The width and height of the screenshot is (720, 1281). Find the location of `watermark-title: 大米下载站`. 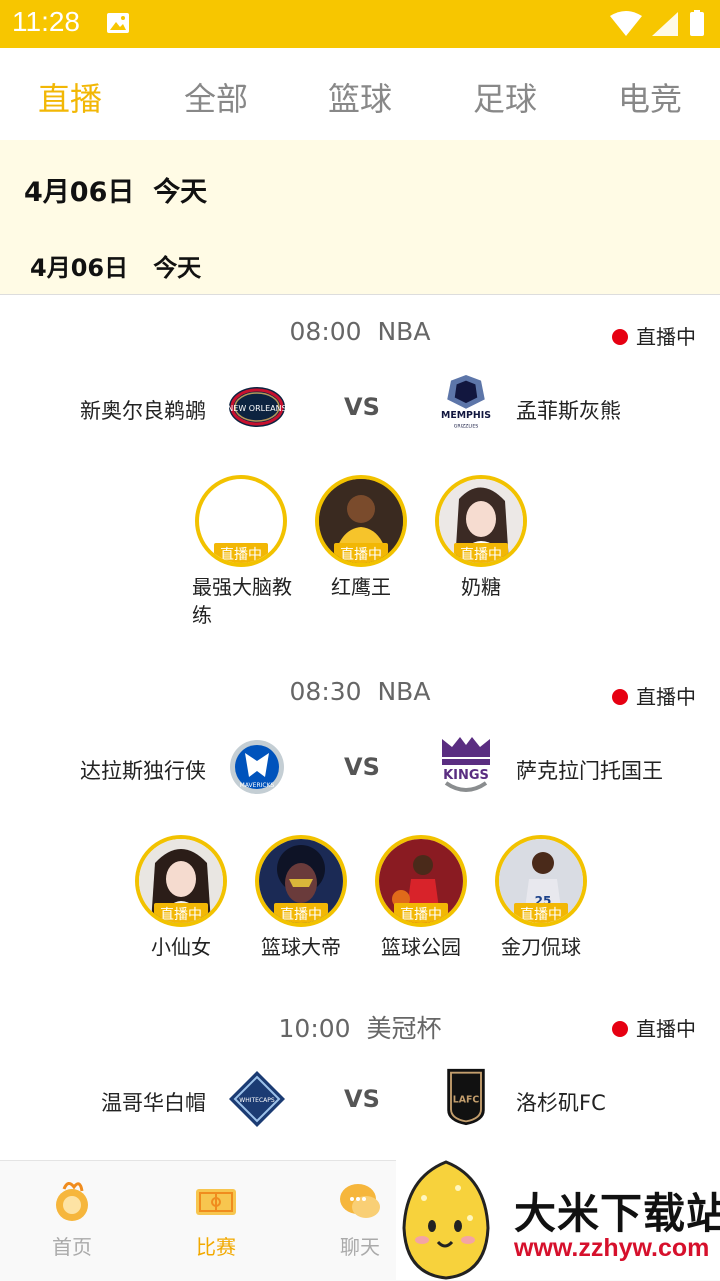

watermark-title: 大米下载站 is located at coordinates (617, 1213).